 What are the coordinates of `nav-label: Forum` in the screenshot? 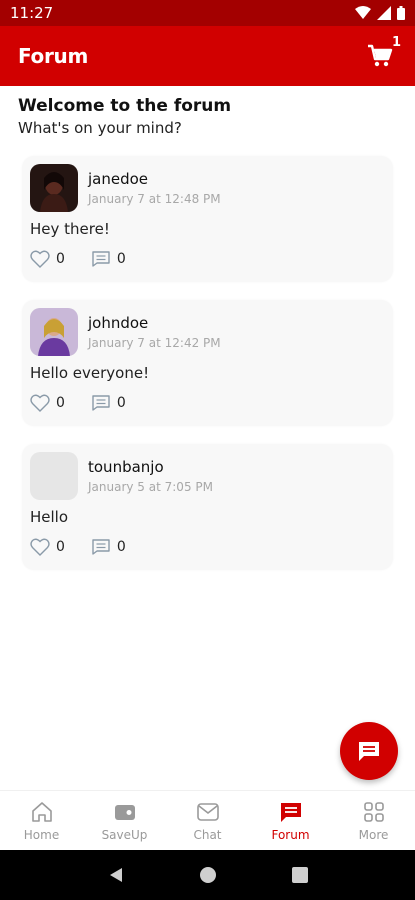 It's located at (290, 834).